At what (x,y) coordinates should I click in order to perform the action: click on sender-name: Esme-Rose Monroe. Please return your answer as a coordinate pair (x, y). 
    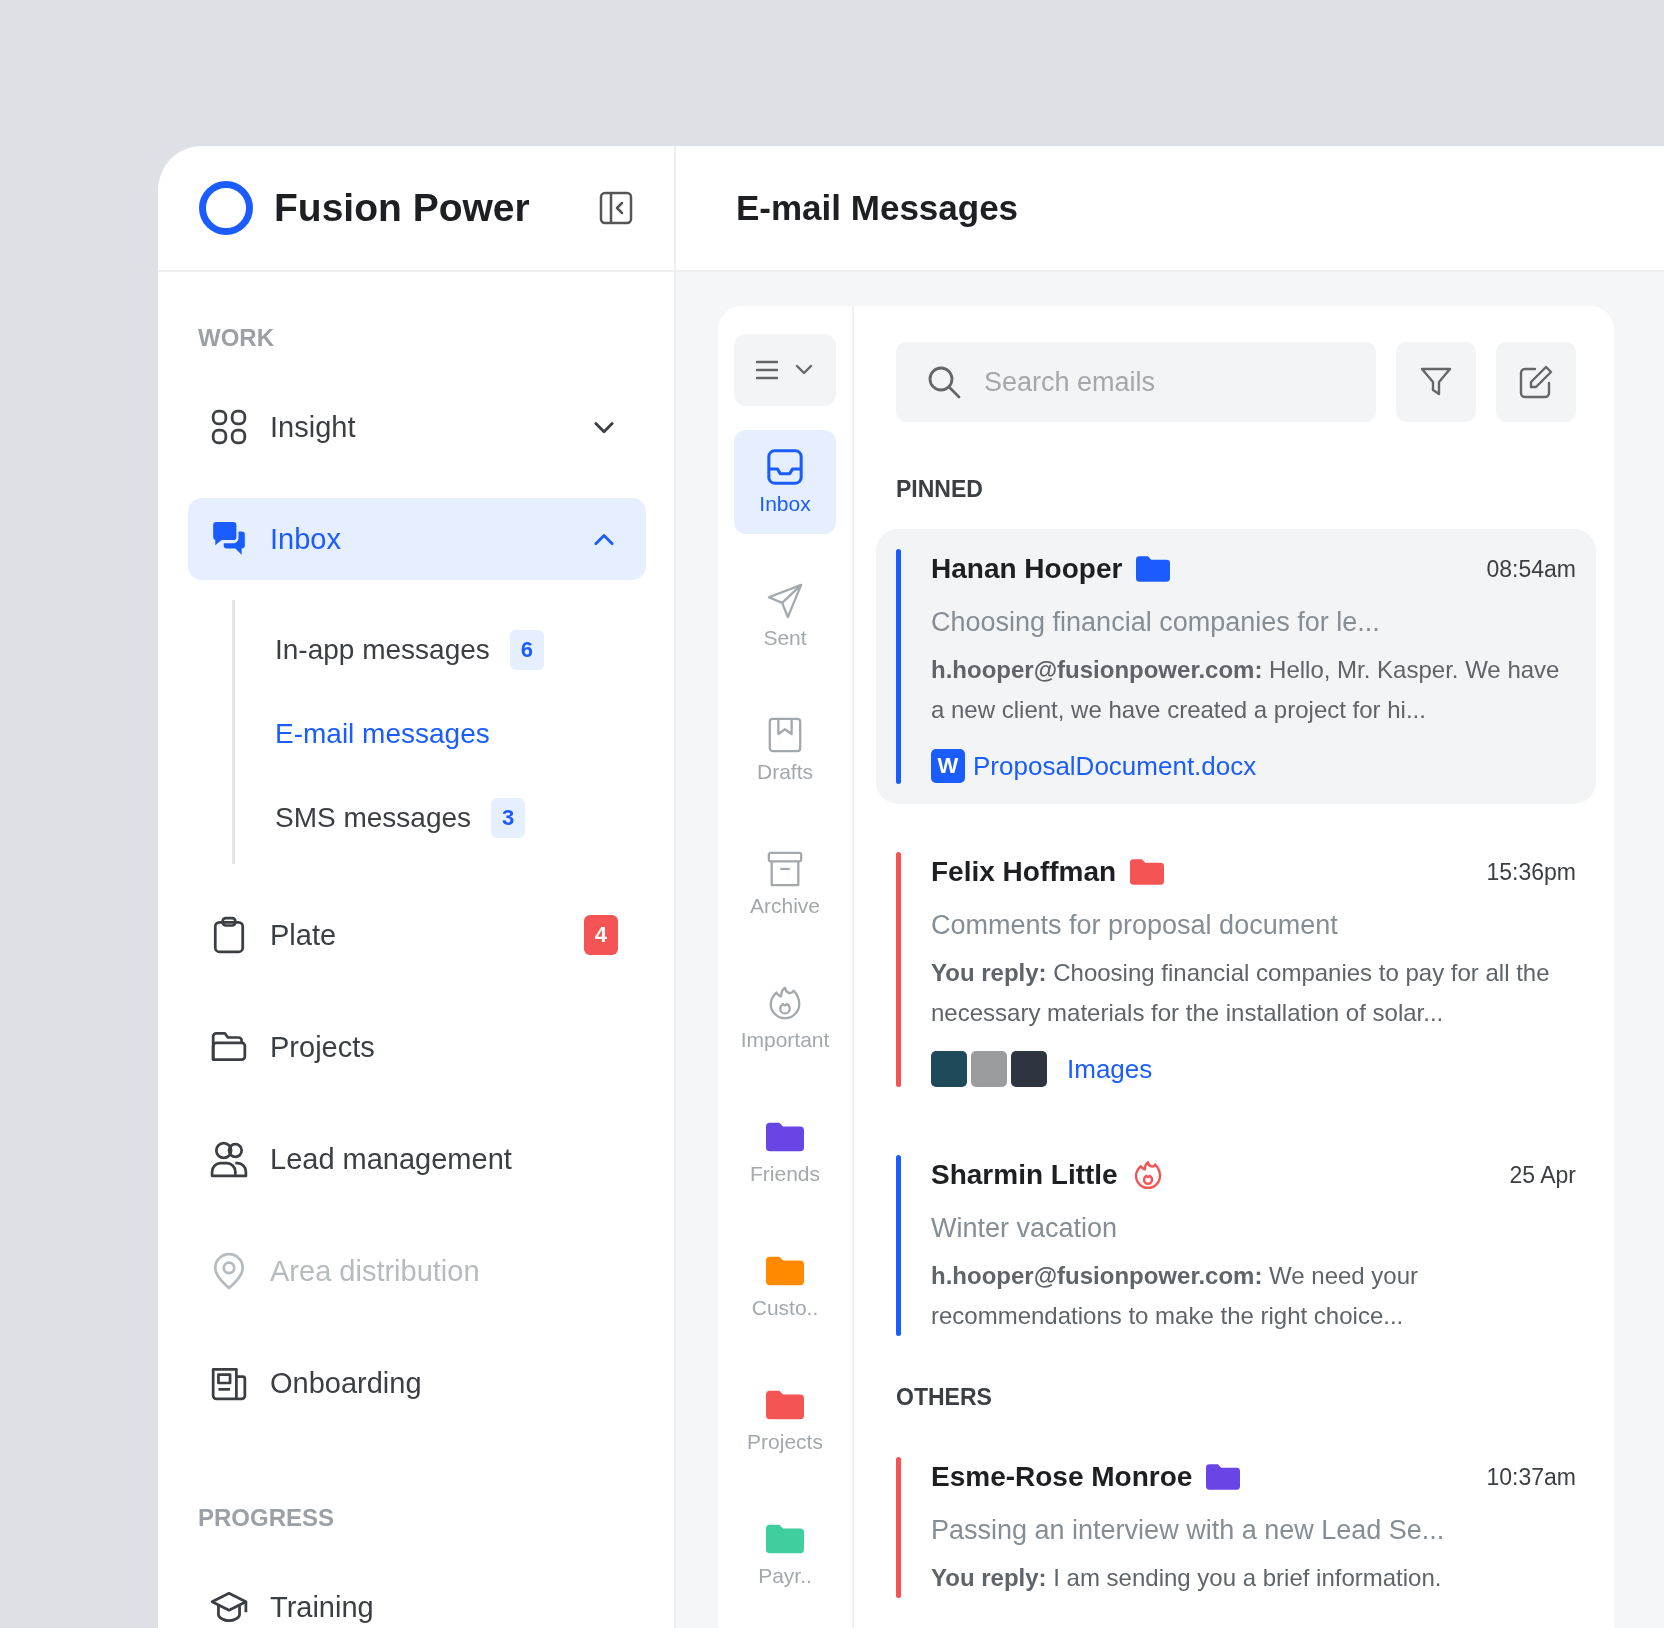
    Looking at the image, I should click on (1062, 1477).